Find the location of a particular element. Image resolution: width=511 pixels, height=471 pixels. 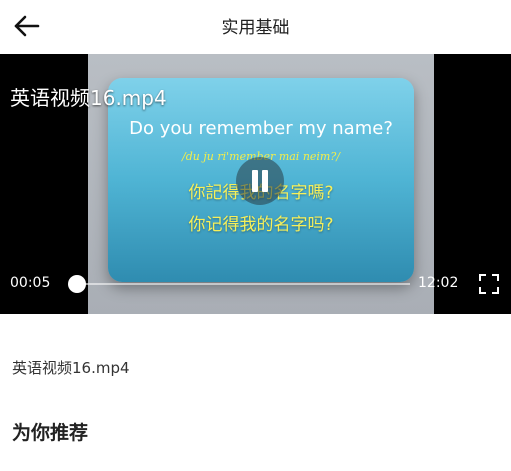

recommend-heading: 为你推荐 is located at coordinates (50, 433).